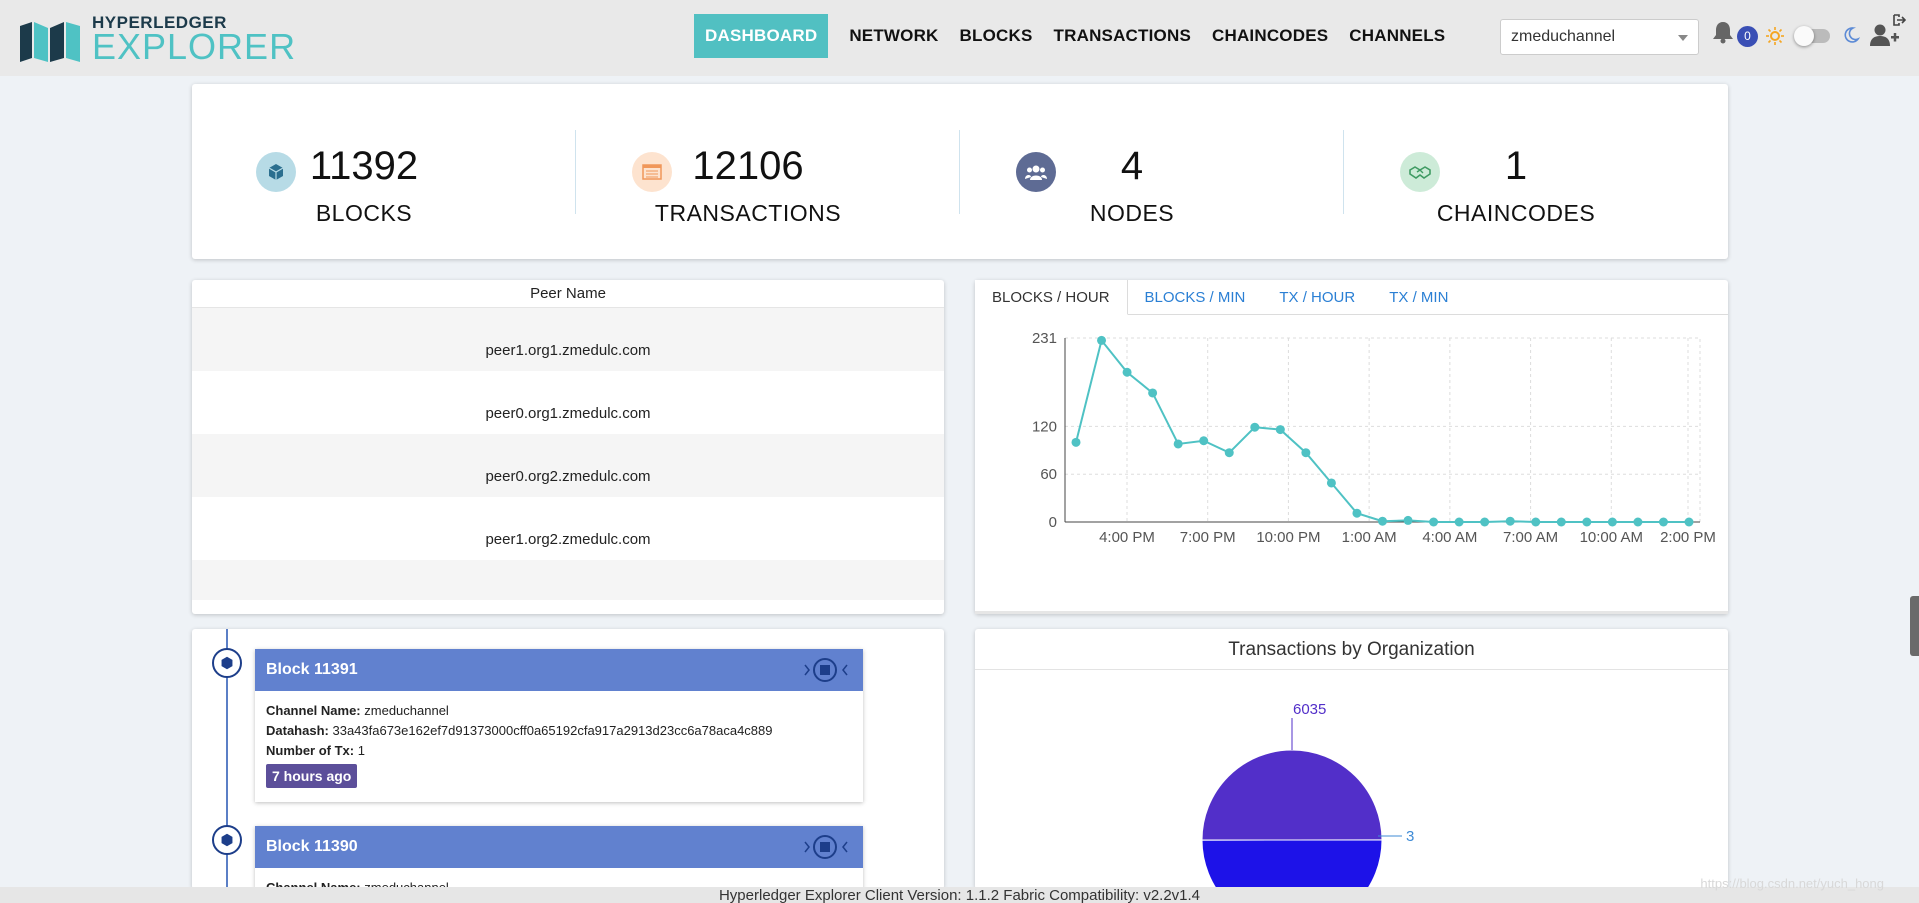 This screenshot has height=903, width=1919. I want to click on block-title: Block 11391, so click(312, 669).